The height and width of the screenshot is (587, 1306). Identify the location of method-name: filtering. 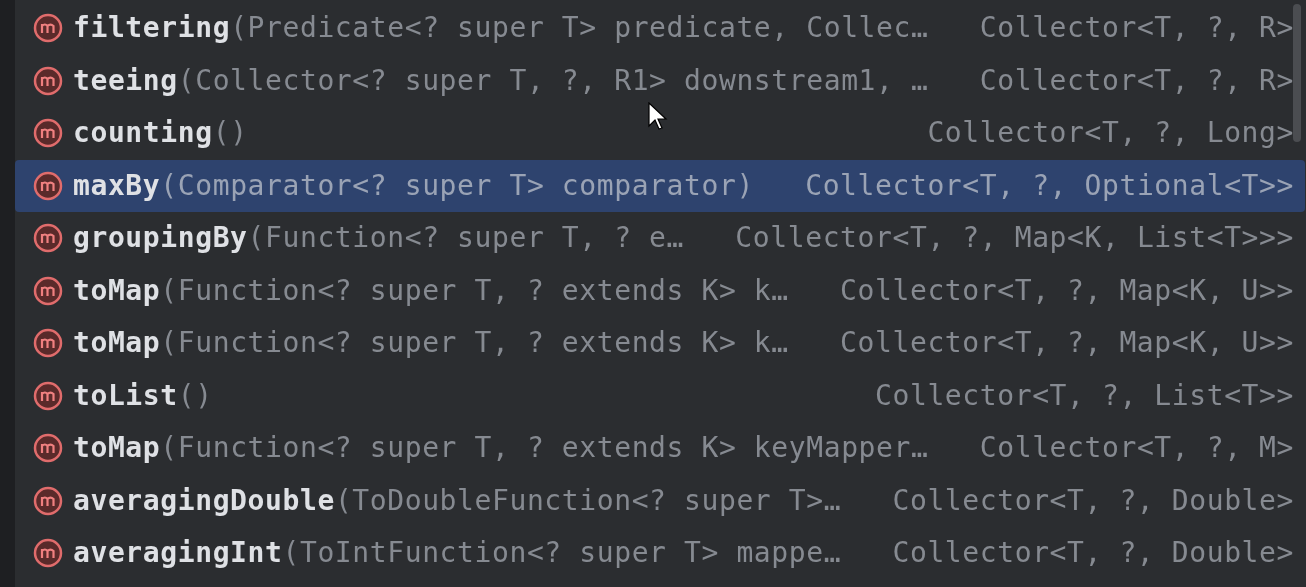
(152, 28).